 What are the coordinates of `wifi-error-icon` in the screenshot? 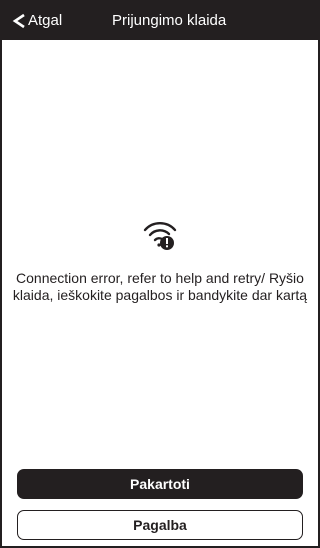 It's located at (160, 236).